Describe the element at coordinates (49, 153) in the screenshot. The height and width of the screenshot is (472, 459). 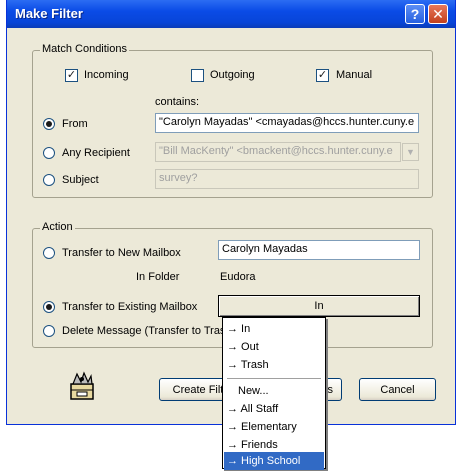
I see `any-recipient-radio` at that location.